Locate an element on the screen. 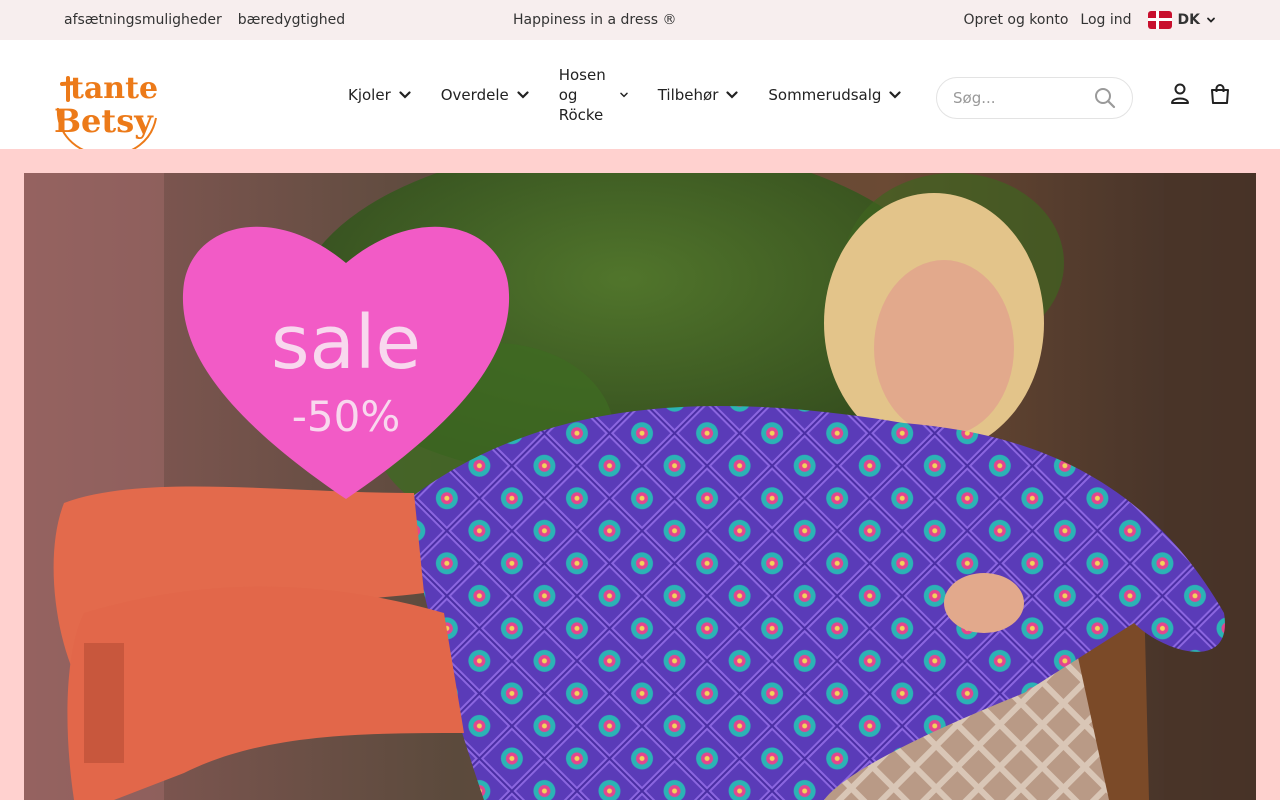  shopping-bag-icon is located at coordinates (1220, 94).